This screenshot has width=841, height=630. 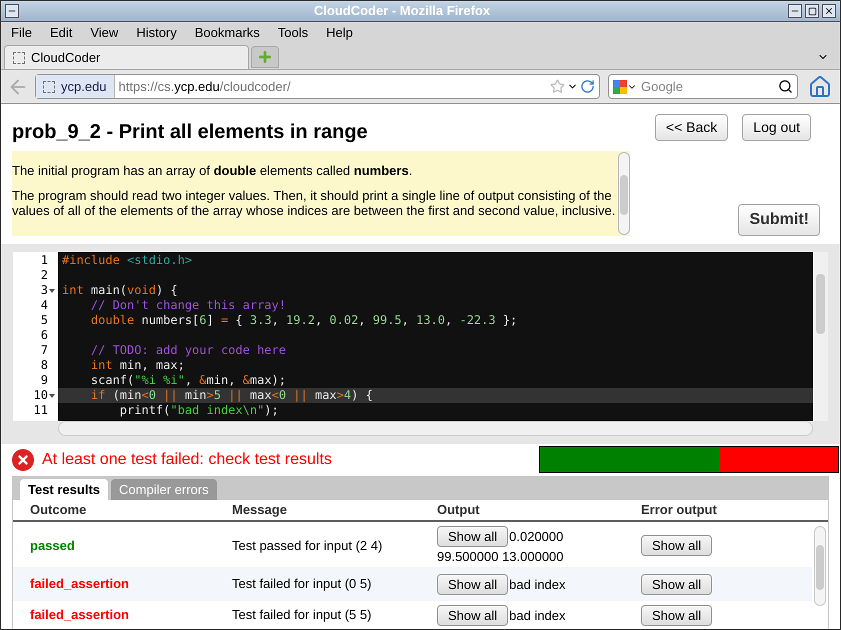 What do you see at coordinates (44, 350) in the screenshot?
I see `line-number: 7` at bounding box center [44, 350].